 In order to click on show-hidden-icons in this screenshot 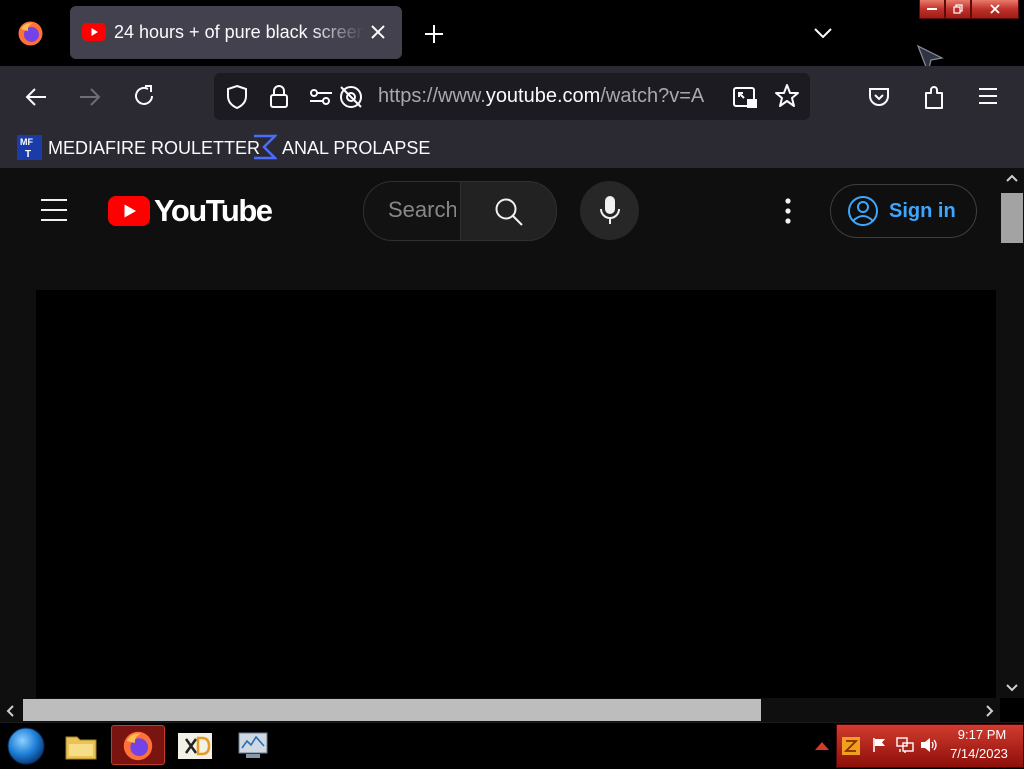, I will do `click(822, 745)`.